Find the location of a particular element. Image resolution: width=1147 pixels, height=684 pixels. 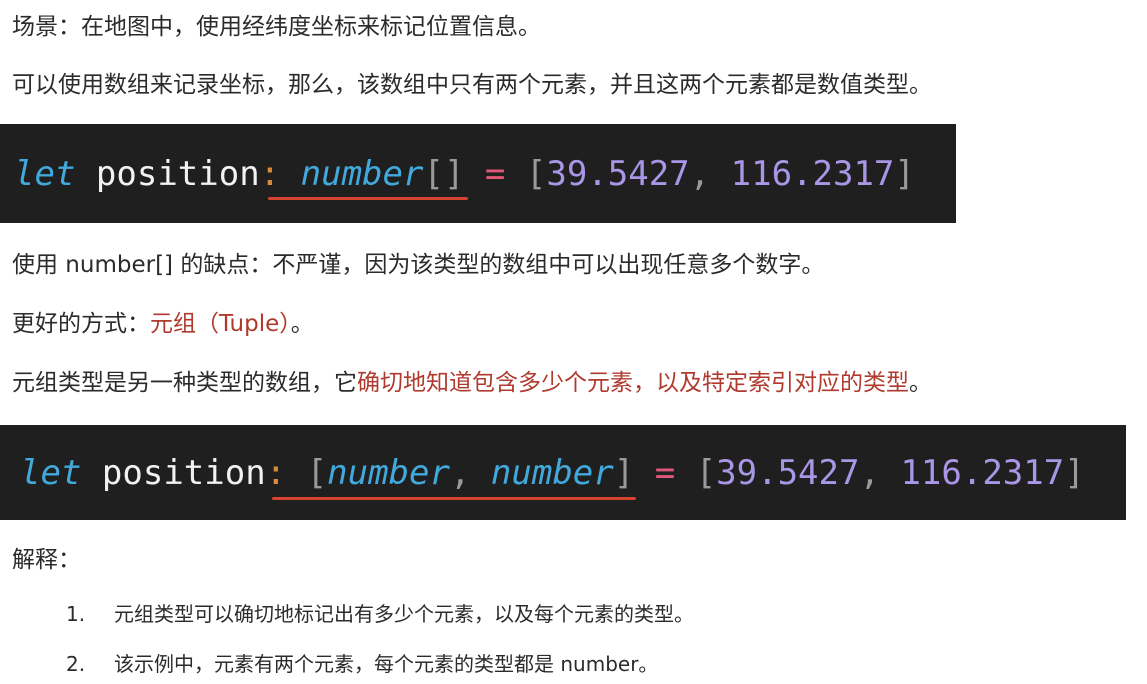

list-text: 该示例中，元素有两个元素，每个元素的类型都是 number。 is located at coordinates (386, 664).